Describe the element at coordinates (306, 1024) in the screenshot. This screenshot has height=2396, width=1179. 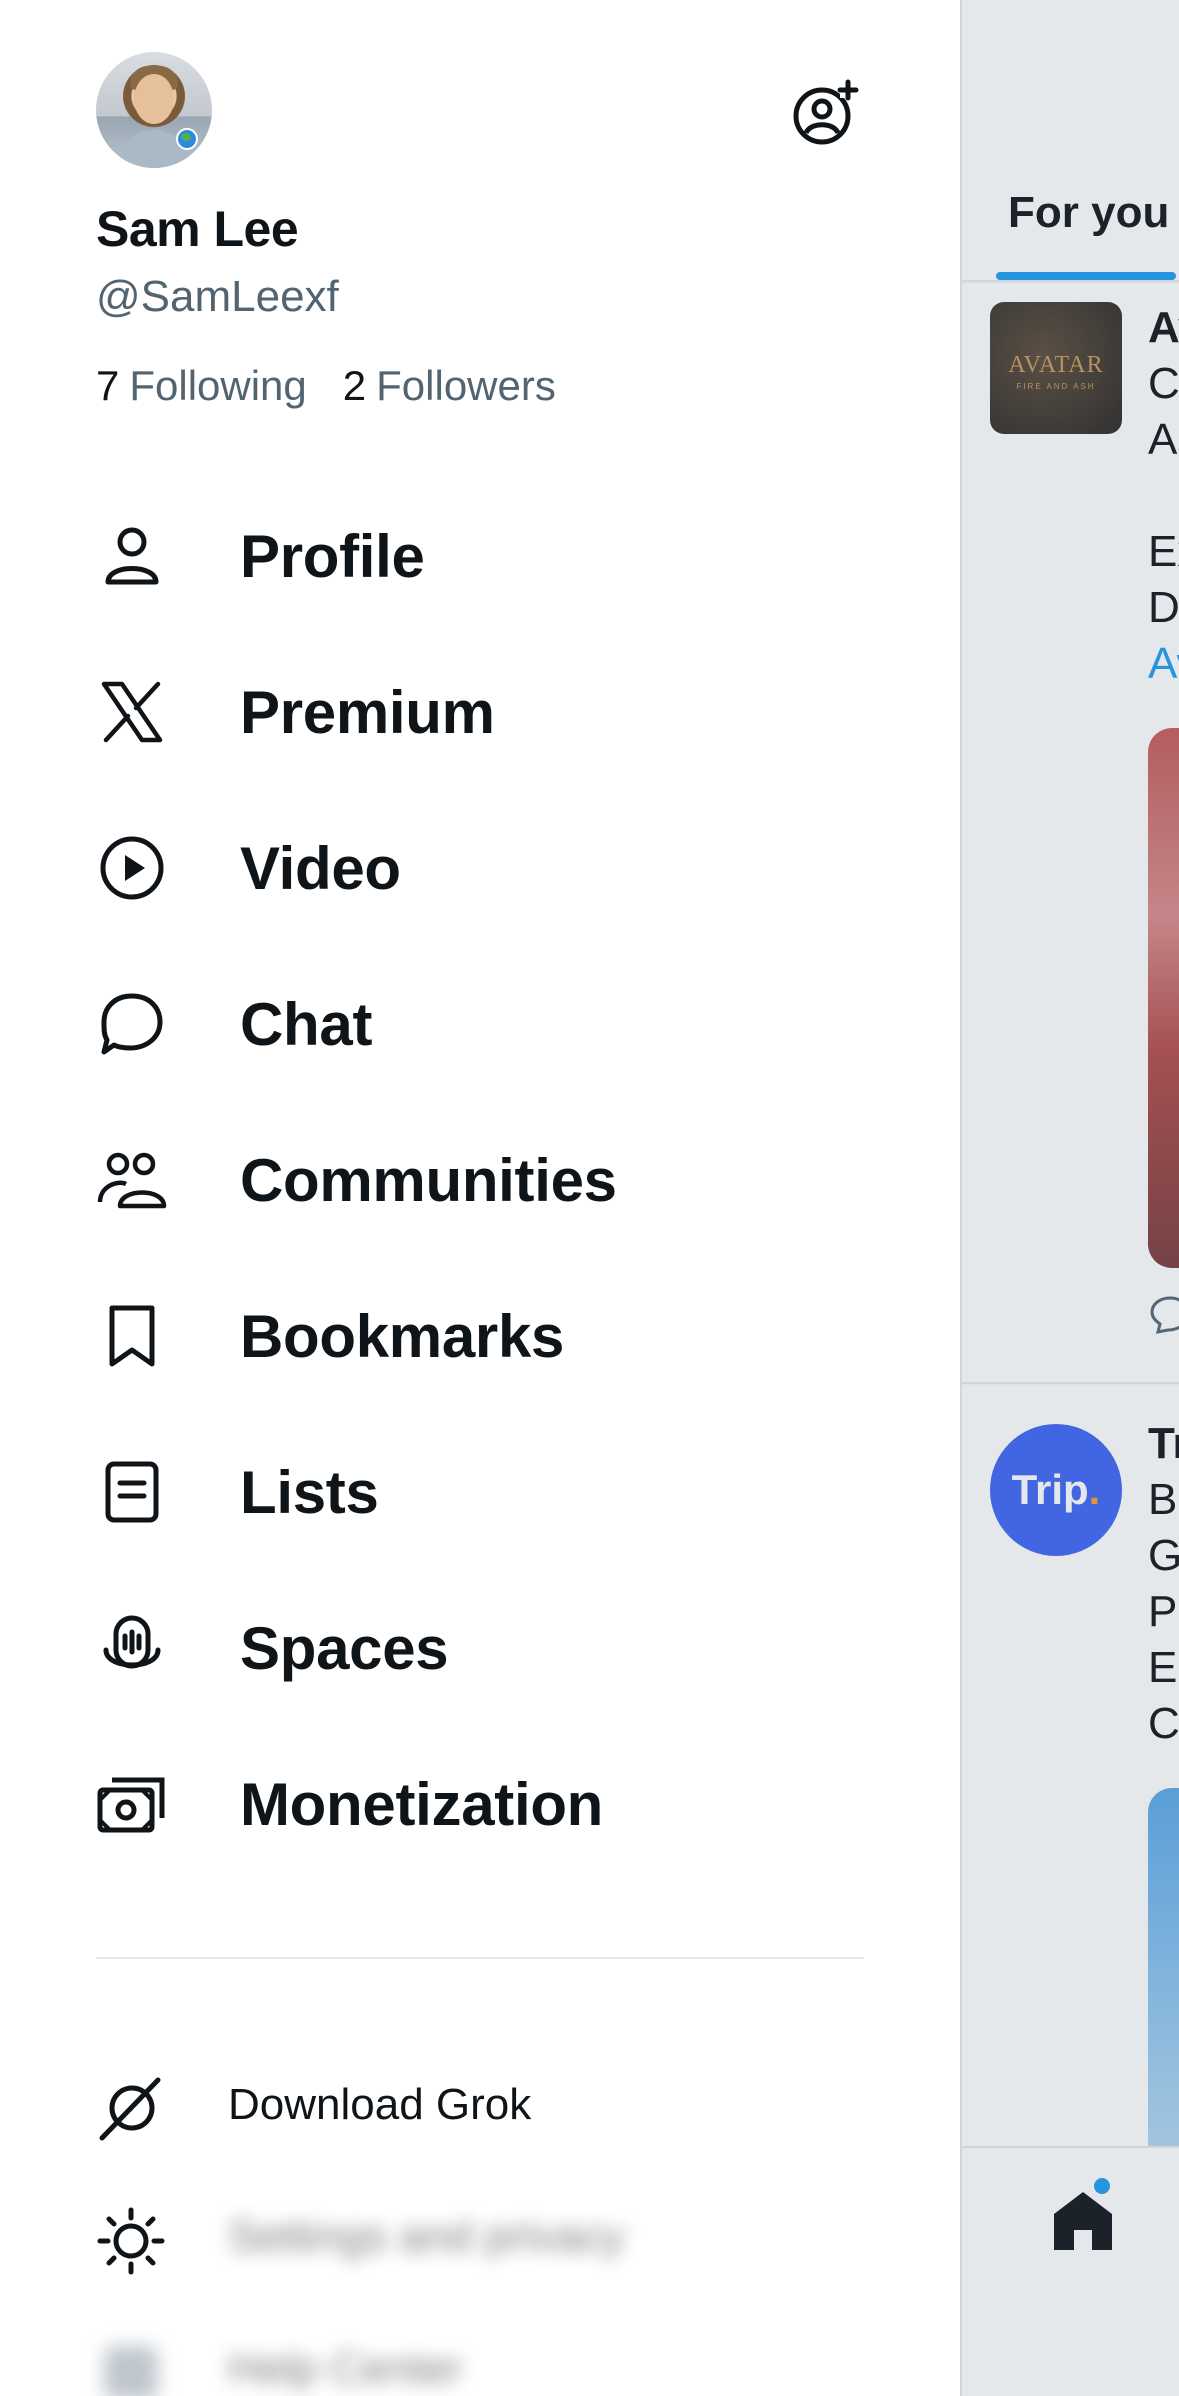
I see `menu-label: Chat` at that location.